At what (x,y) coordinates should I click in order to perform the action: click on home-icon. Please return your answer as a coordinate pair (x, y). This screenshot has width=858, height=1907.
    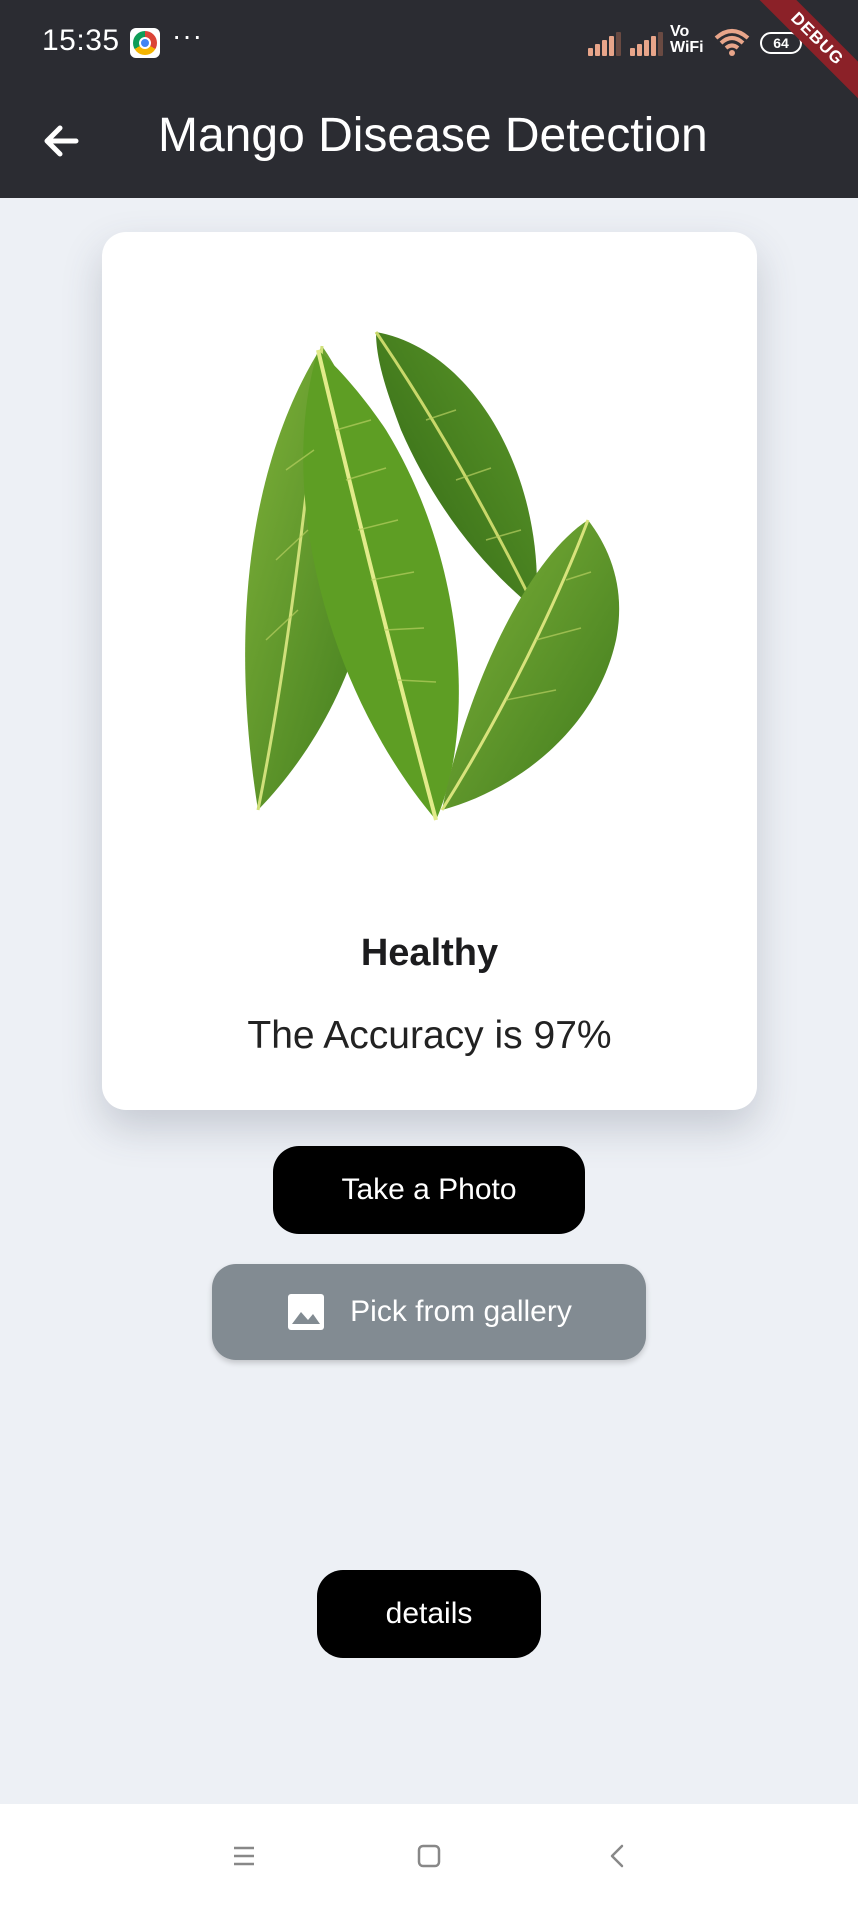
    Looking at the image, I should click on (429, 1856).